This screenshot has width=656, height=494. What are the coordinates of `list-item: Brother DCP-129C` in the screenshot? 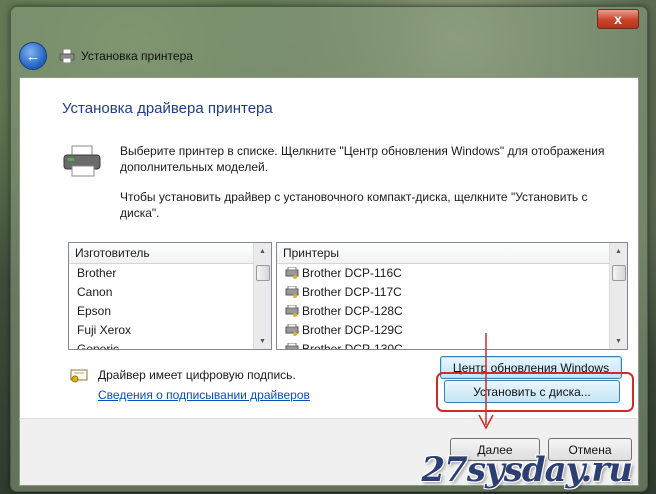 It's located at (452, 330).